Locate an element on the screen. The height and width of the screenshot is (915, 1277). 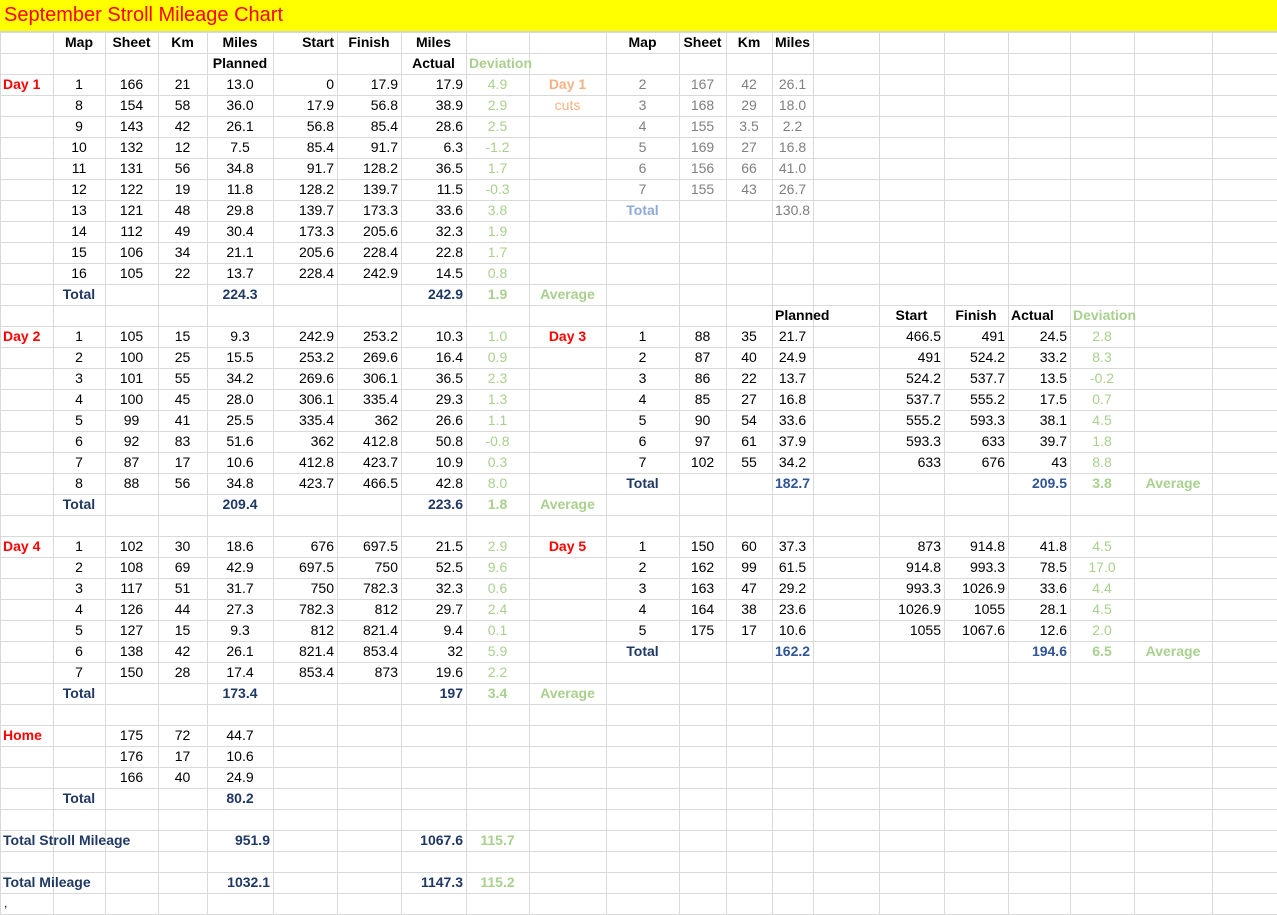
cuts-km-cell: 42 is located at coordinates (749, 84).